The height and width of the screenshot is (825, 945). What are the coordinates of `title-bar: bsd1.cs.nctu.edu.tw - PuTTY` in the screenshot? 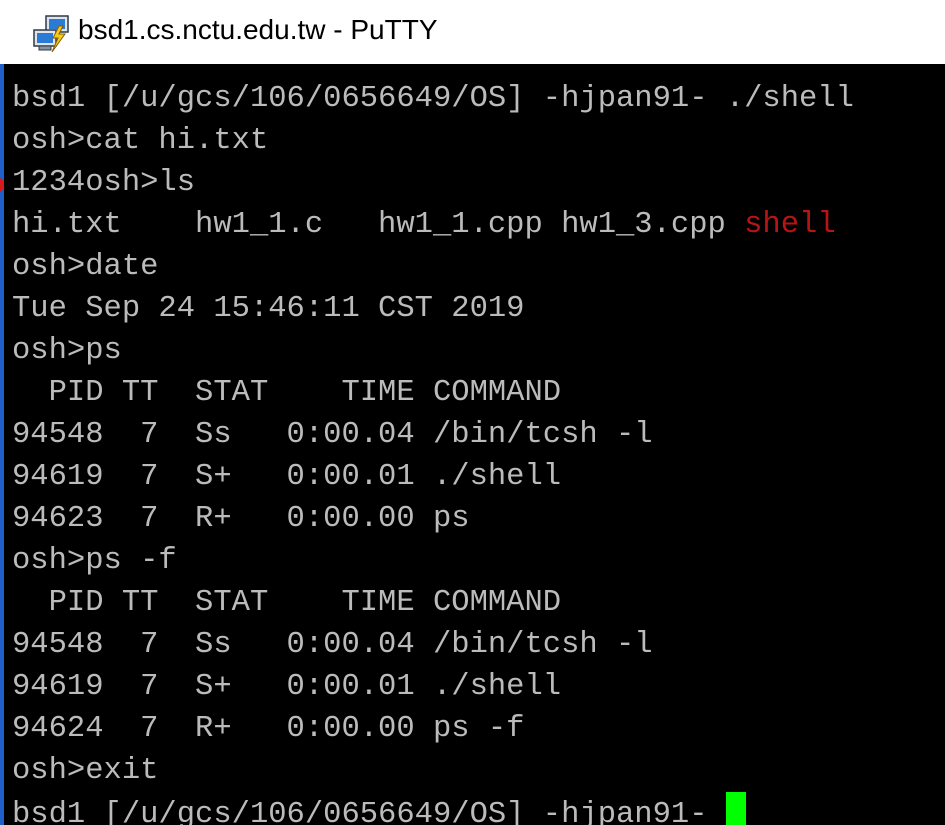 It's located at (472, 32).